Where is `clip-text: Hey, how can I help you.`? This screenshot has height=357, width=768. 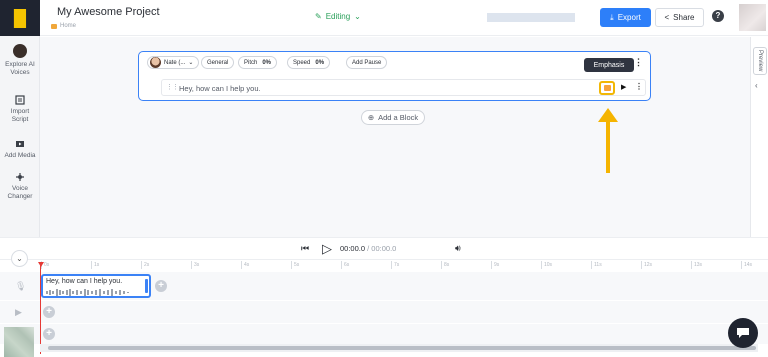 clip-text: Hey, how can I help you. is located at coordinates (84, 281).